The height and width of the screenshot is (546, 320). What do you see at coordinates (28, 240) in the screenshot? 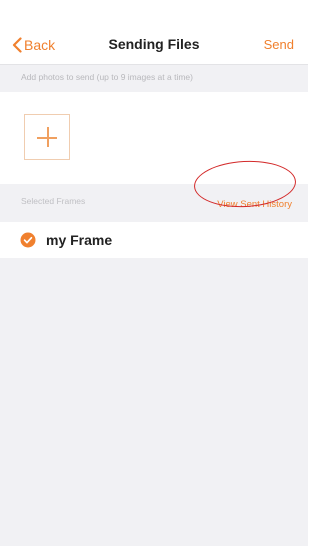
I see `checkmark-circle-icon` at bounding box center [28, 240].